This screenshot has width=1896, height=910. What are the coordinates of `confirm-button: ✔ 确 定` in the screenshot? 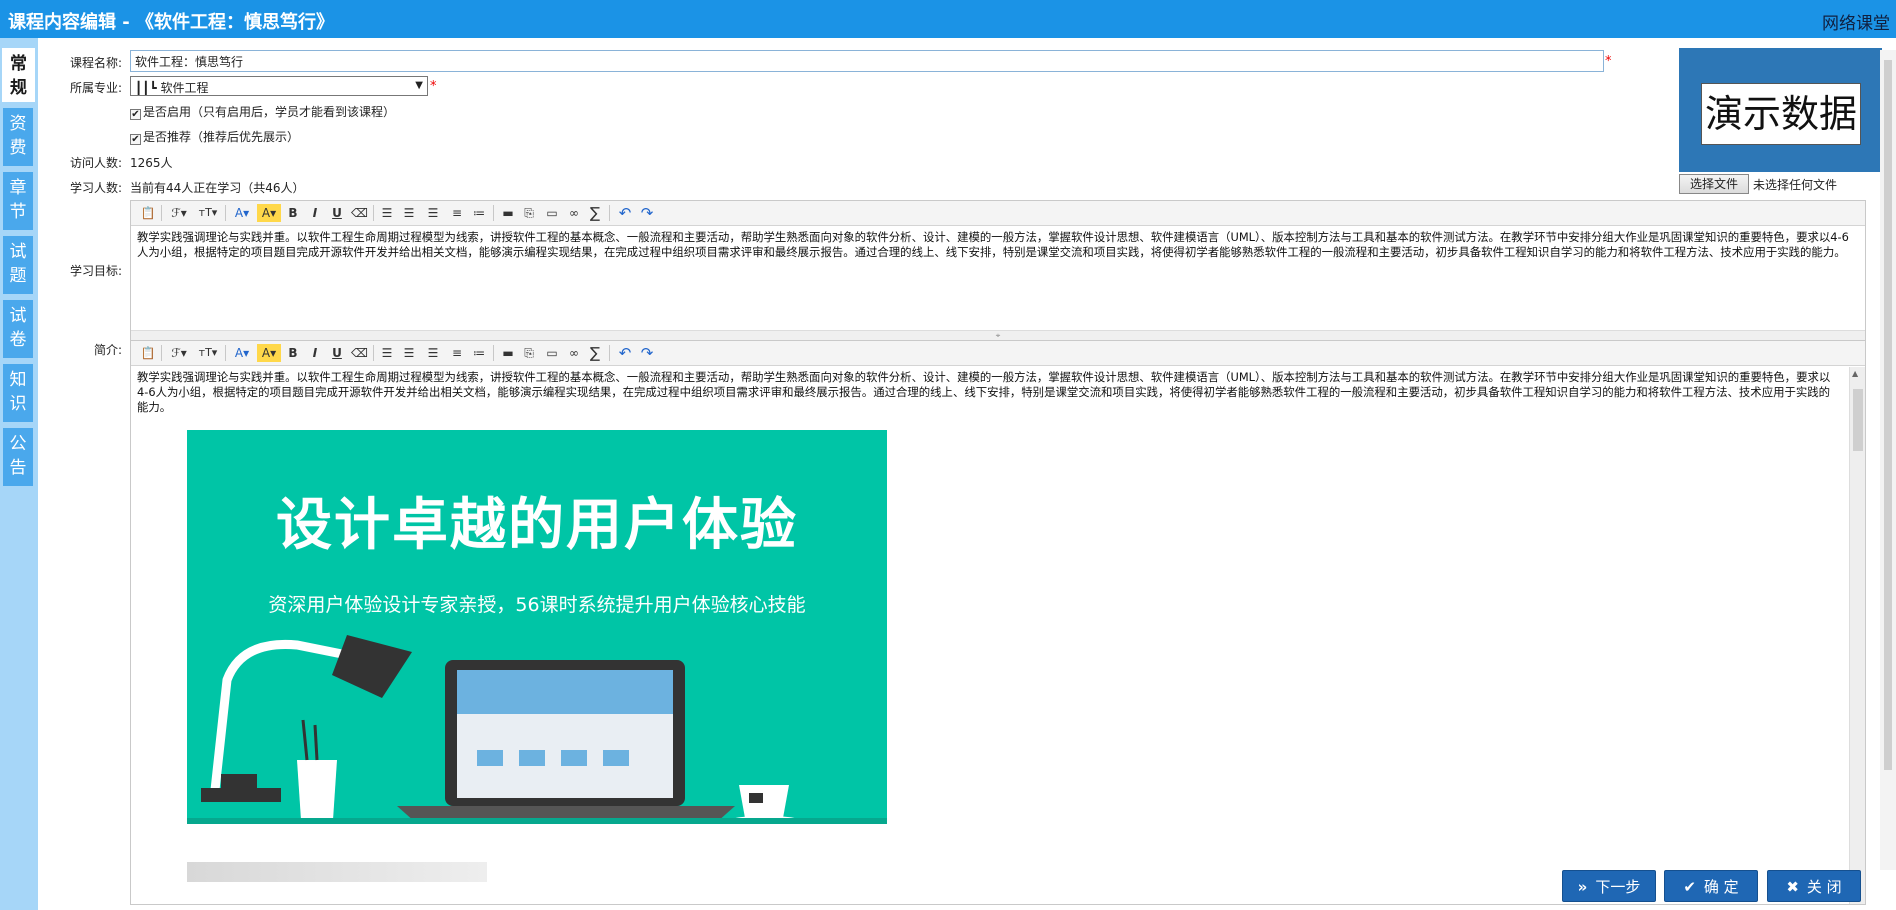 It's located at (1711, 886).